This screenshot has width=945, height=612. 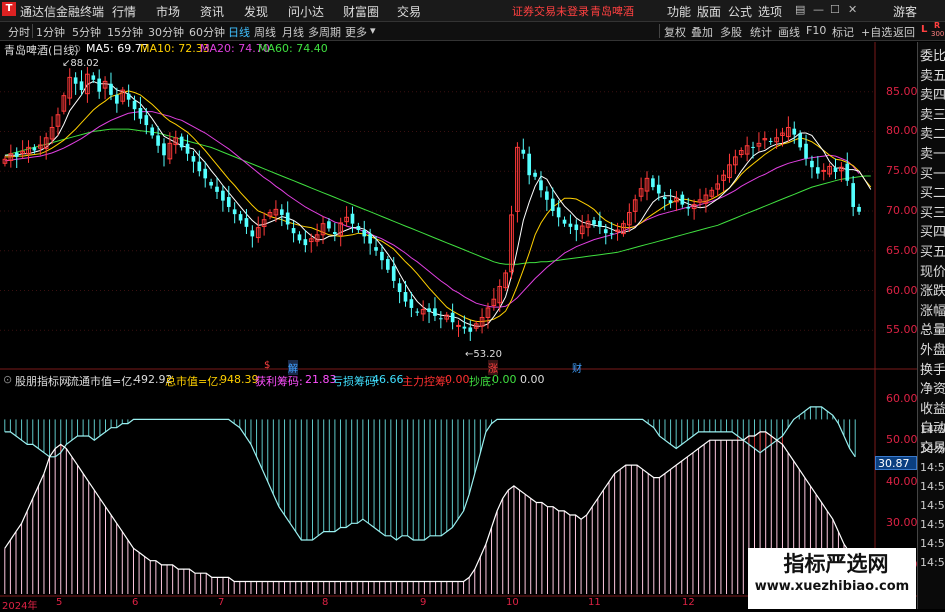 I want to click on sidebar-time-3: 14:56, so click(x=932, y=486).